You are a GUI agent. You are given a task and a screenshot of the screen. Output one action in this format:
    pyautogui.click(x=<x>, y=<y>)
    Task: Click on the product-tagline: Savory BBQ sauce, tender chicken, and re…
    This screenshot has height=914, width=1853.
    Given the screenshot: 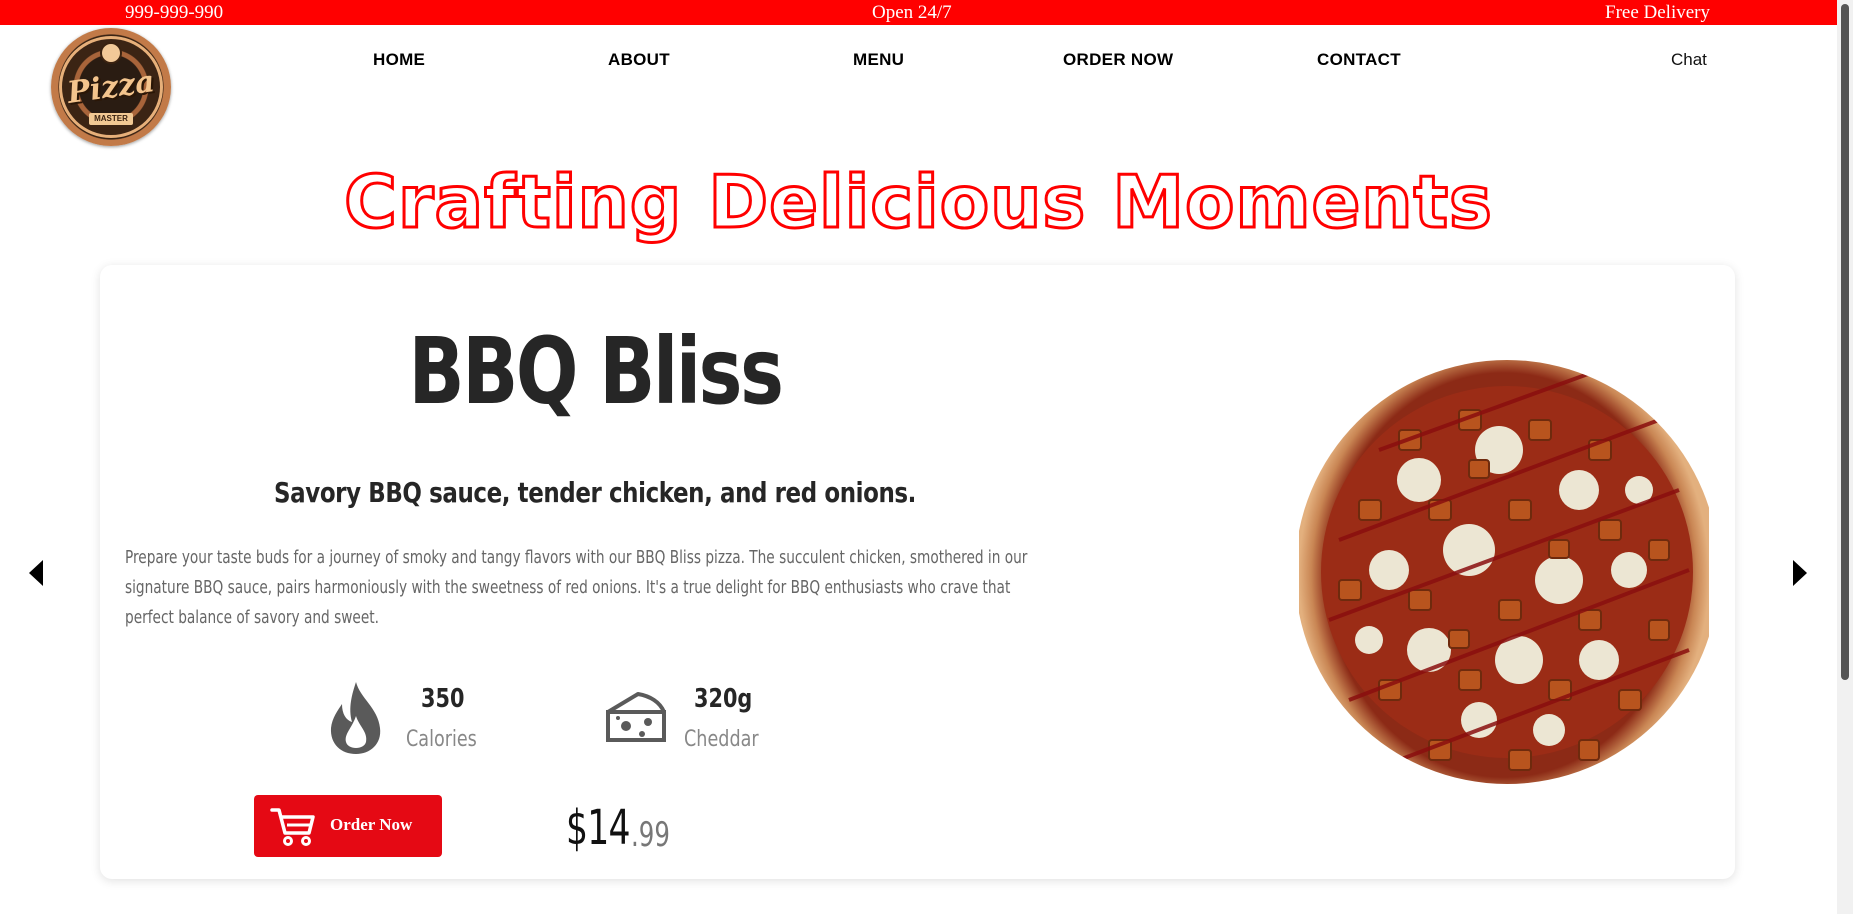 What is the action you would take?
    pyautogui.click(x=595, y=492)
    